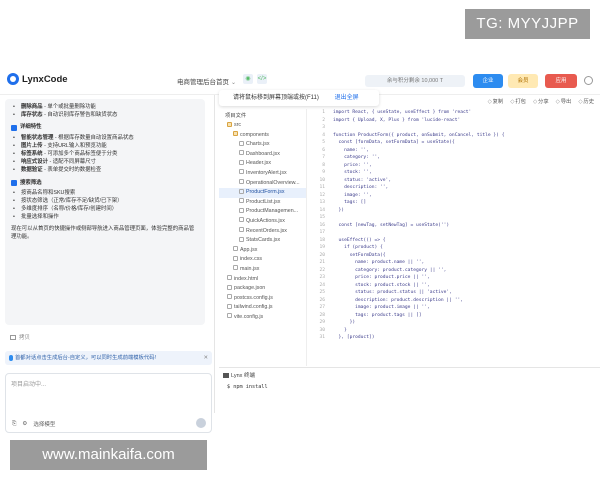 Image resolution: width=600 pixels, height=480 pixels. Describe the element at coordinates (105, 107) in the screenshot. I see `bullet-item: 删除商品 - 单个或批量删除功能` at that location.